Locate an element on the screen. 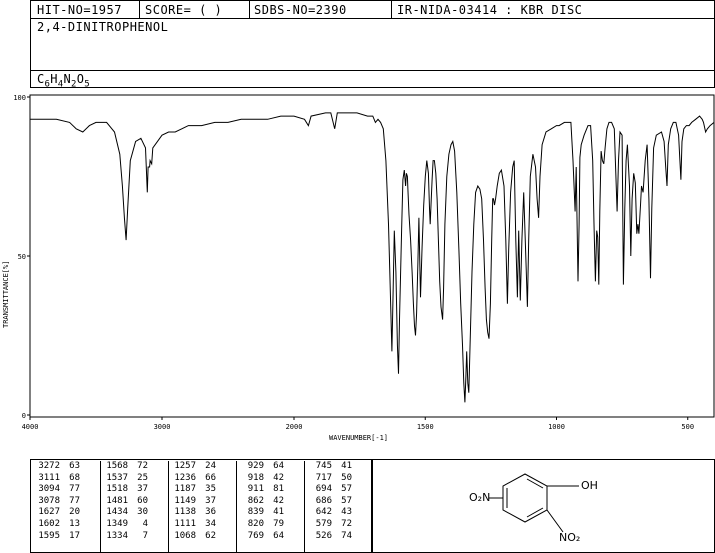  peak-transmittance: 68 is located at coordinates (74, 477).